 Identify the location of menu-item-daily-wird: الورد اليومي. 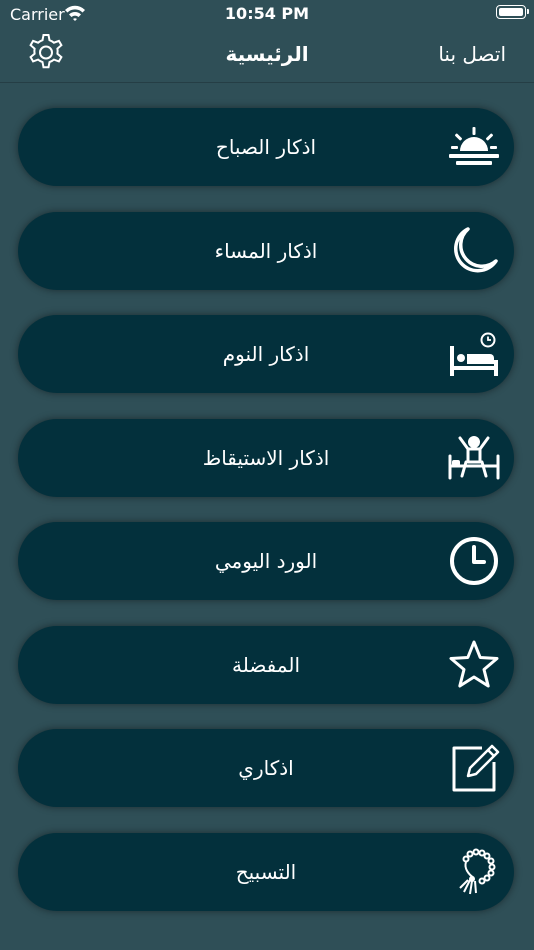
(266, 561).